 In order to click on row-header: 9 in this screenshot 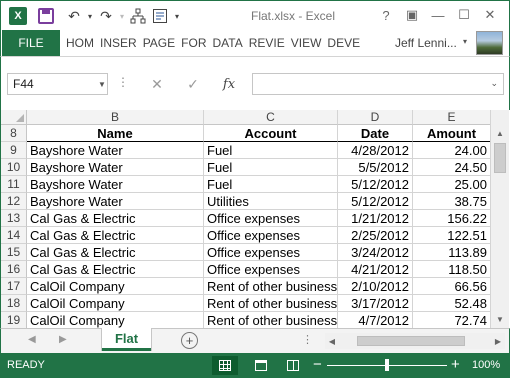, I will do `click(14, 150)`.